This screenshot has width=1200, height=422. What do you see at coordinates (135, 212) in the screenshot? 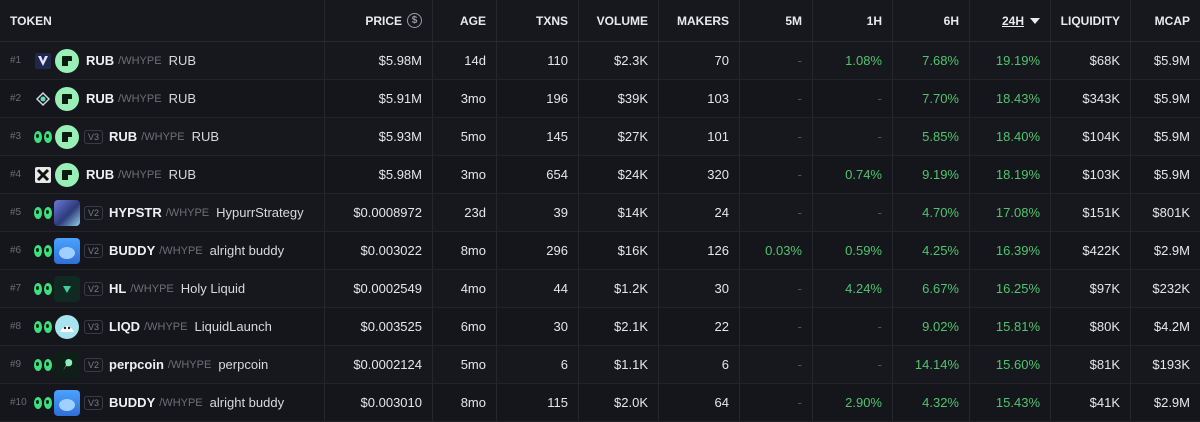
I see `token-symbol: HYPSTR` at bounding box center [135, 212].